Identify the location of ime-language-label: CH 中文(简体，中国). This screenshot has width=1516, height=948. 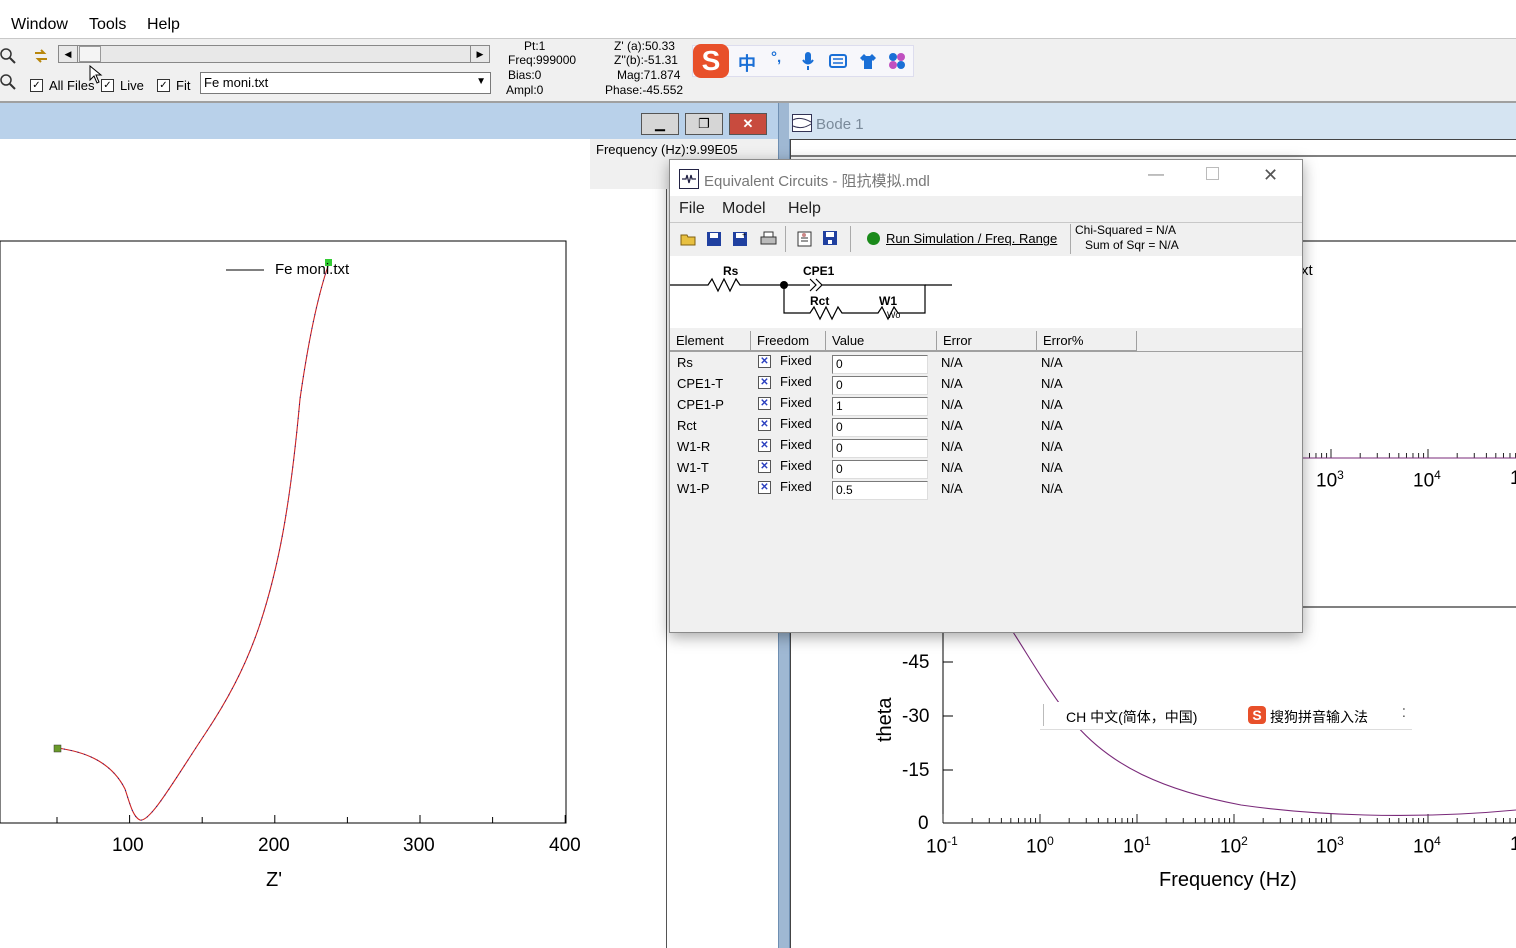
(1131, 717).